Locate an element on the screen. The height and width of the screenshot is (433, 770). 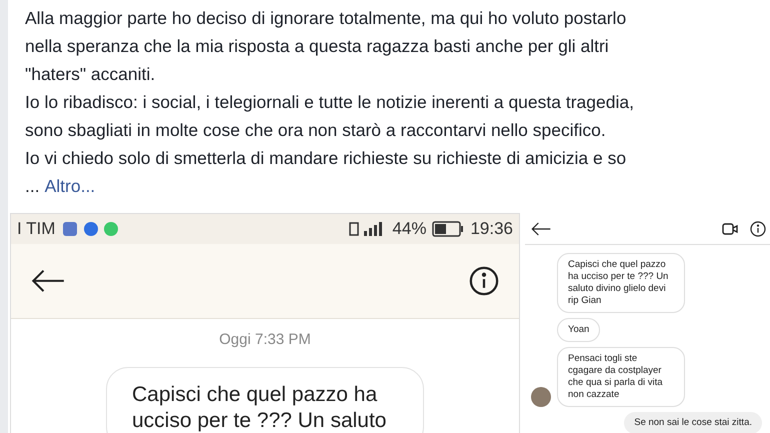
battery-percent: 44% is located at coordinates (409, 229).